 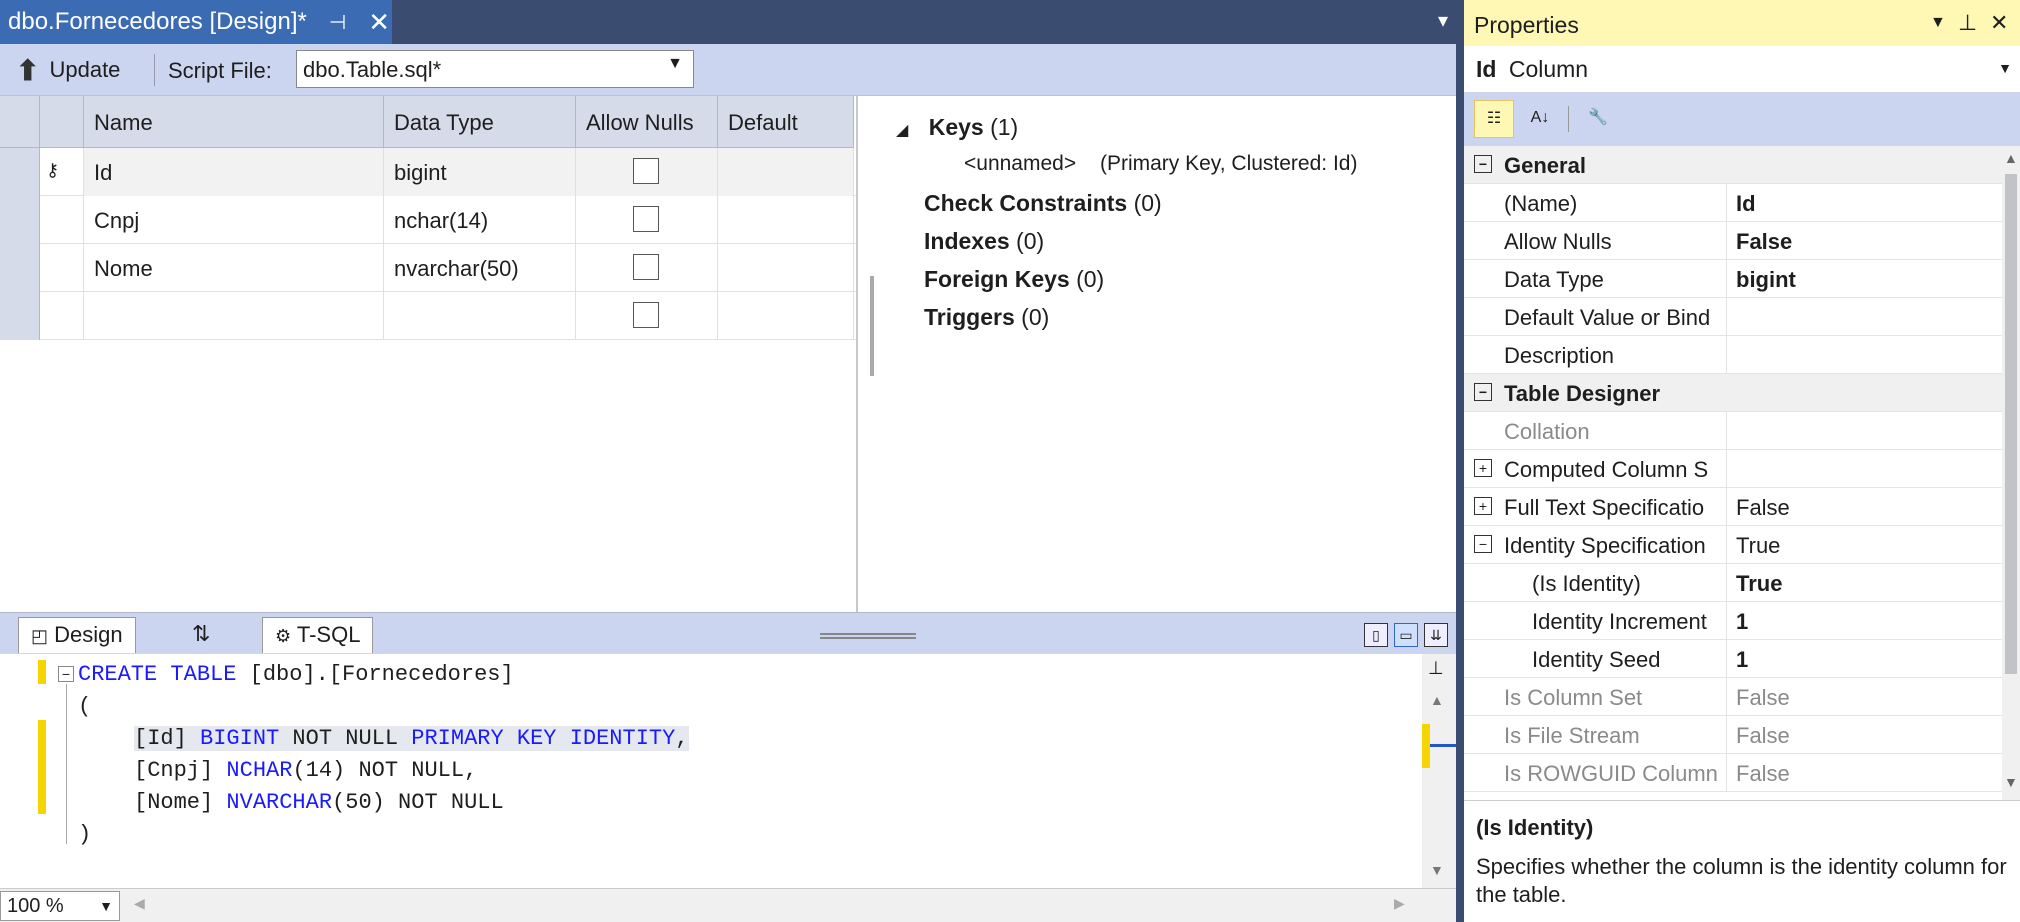 What do you see at coordinates (20, 122) in the screenshot?
I see `grid-corner` at bounding box center [20, 122].